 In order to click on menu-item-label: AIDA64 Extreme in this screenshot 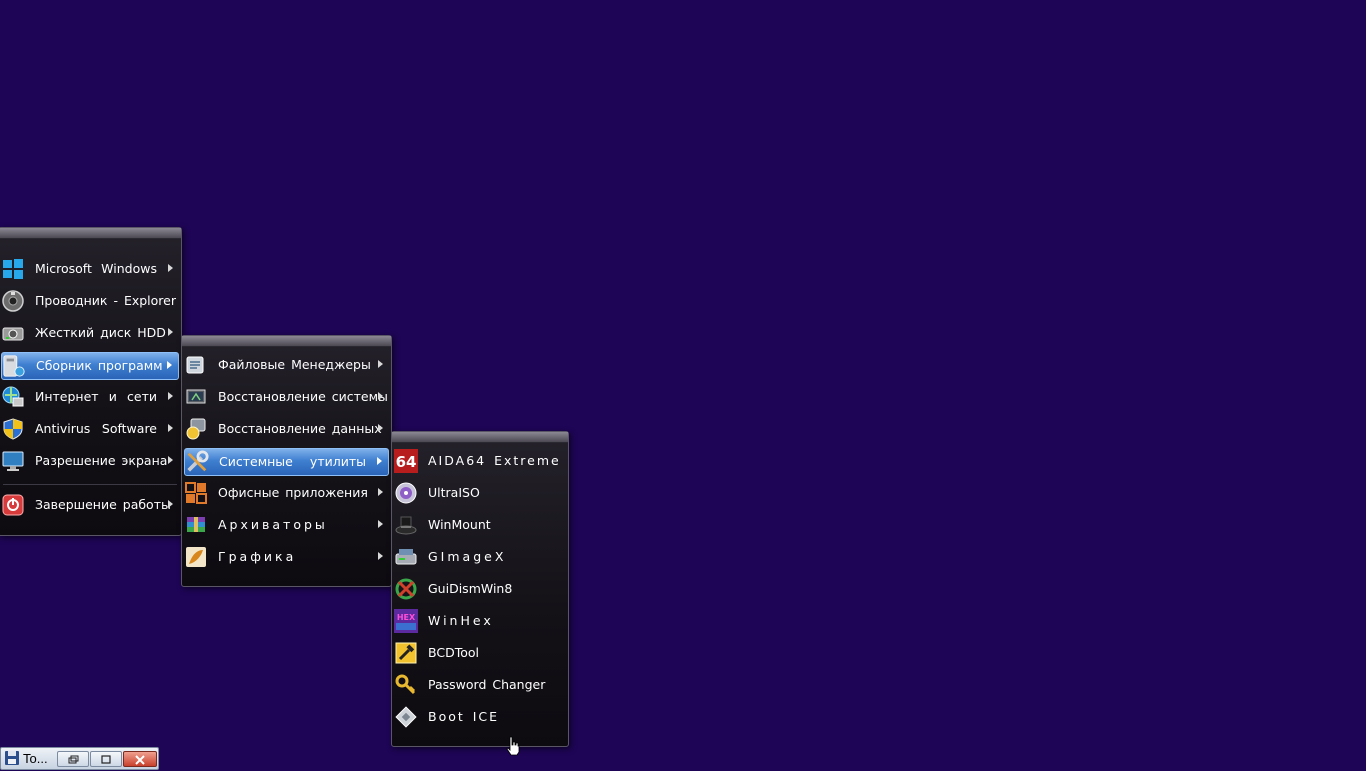, I will do `click(494, 460)`.